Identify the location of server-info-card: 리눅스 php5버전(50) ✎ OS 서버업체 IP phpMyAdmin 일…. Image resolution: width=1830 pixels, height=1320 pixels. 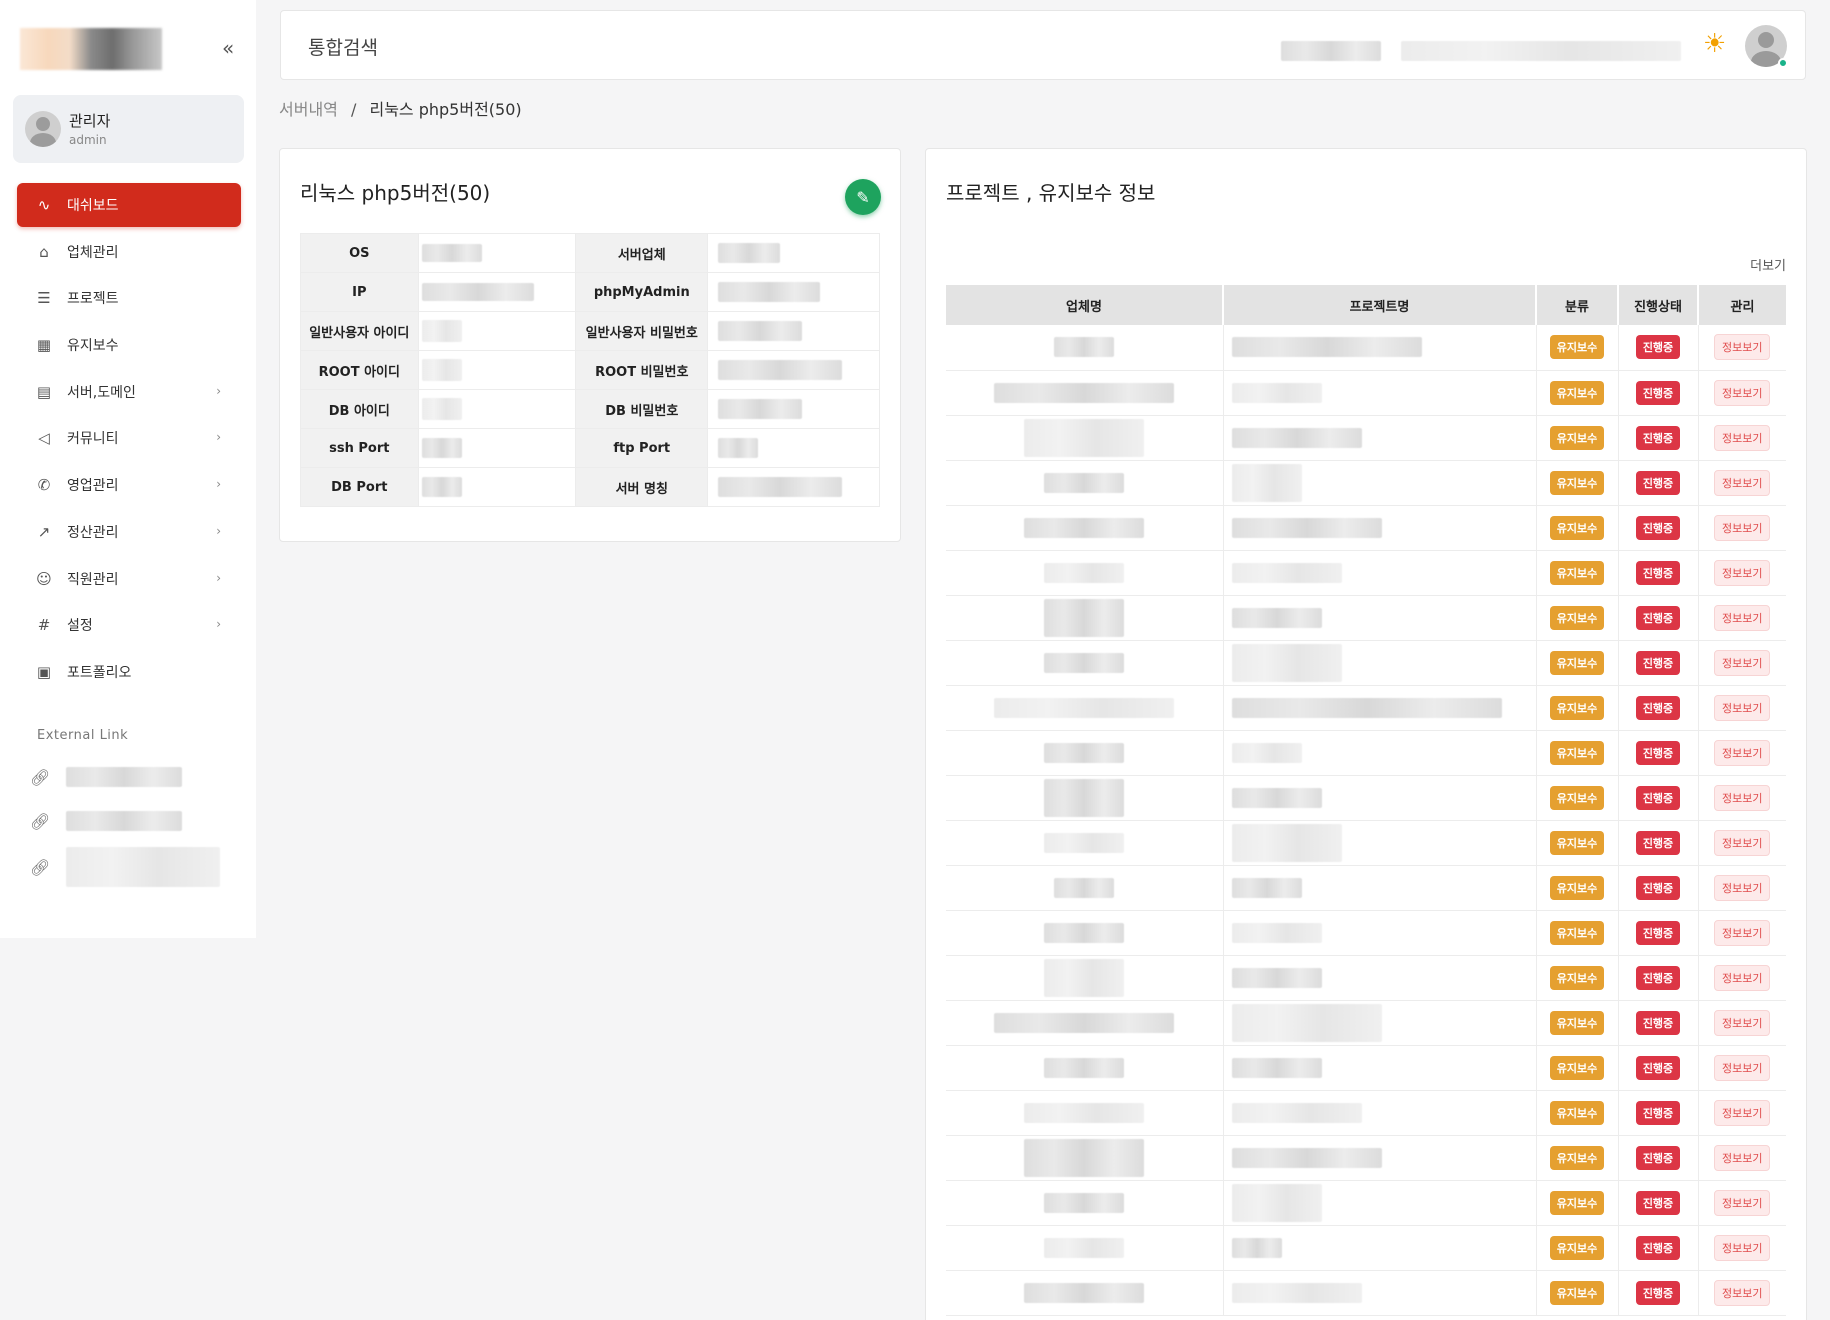
(590, 345).